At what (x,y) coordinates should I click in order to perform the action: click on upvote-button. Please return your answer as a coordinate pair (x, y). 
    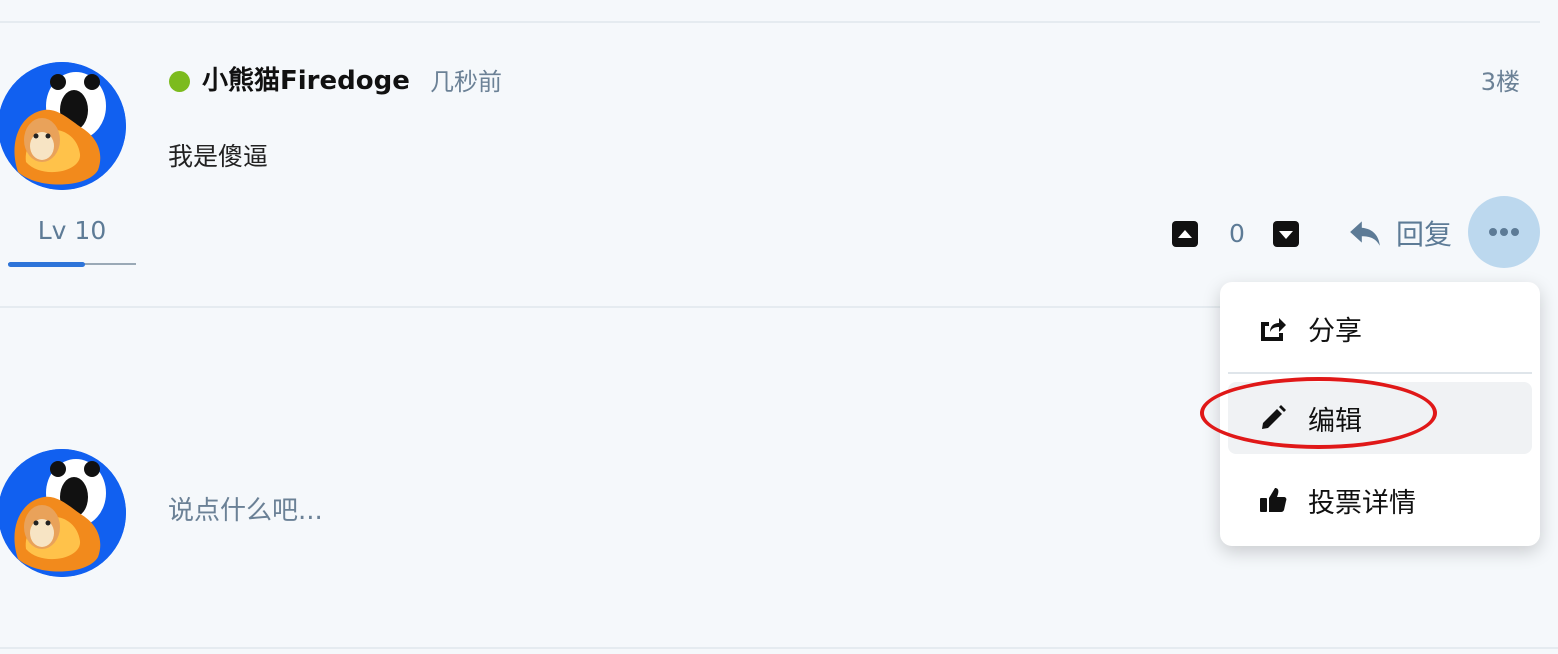
    Looking at the image, I should click on (1185, 234).